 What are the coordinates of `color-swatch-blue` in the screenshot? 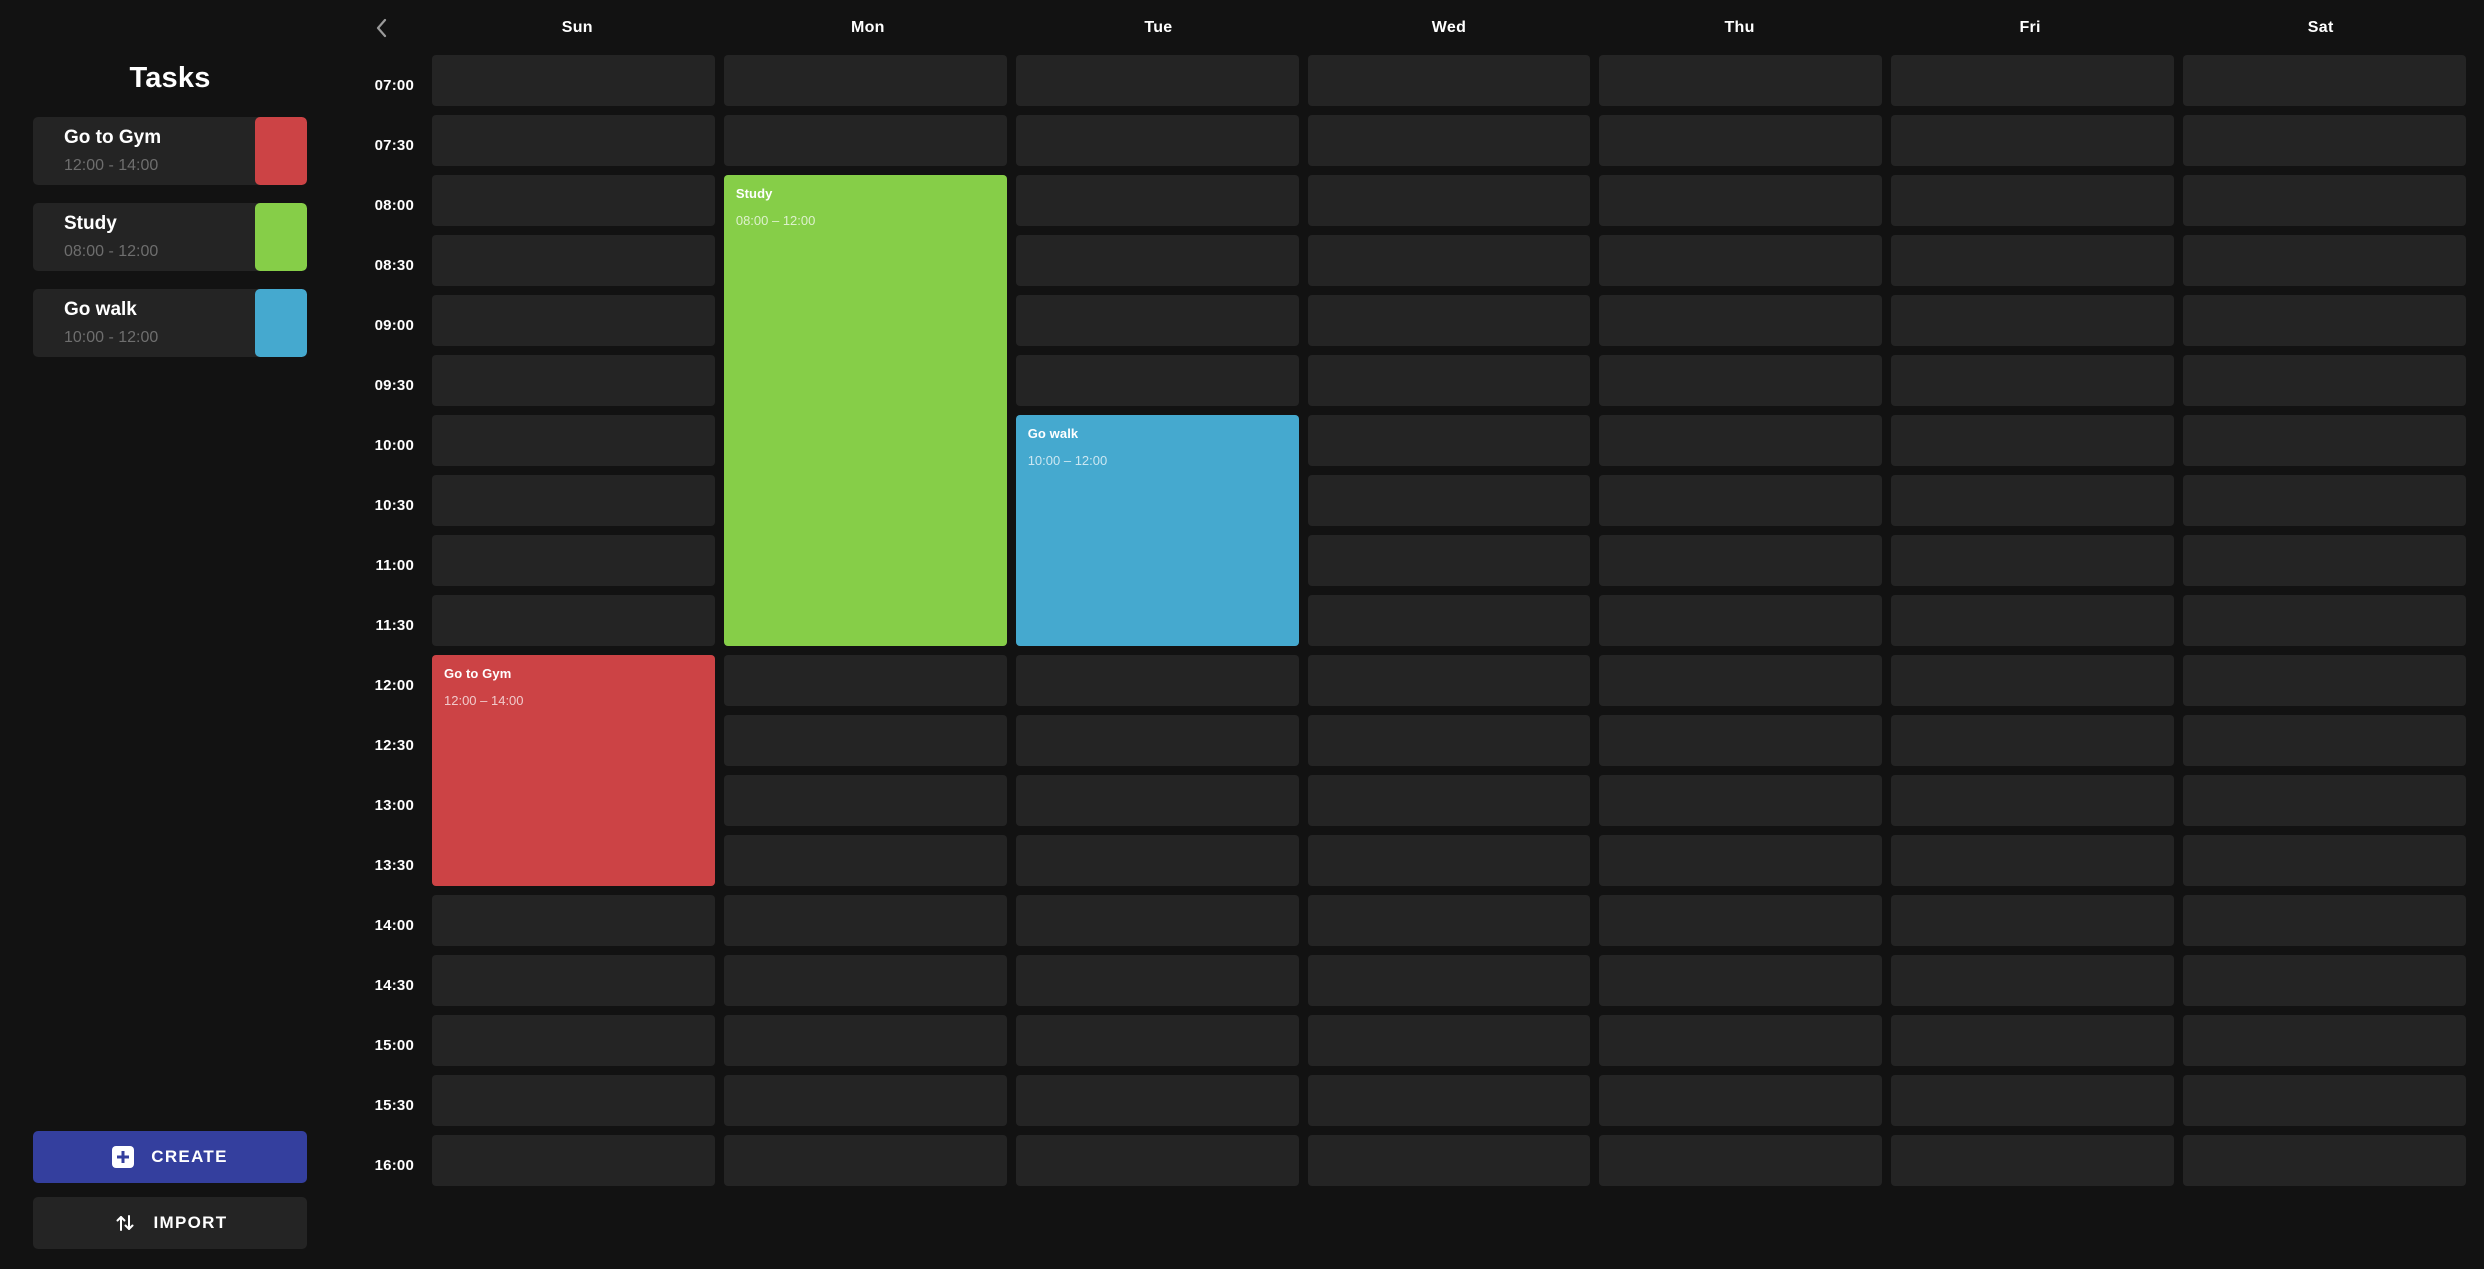 It's located at (281, 323).